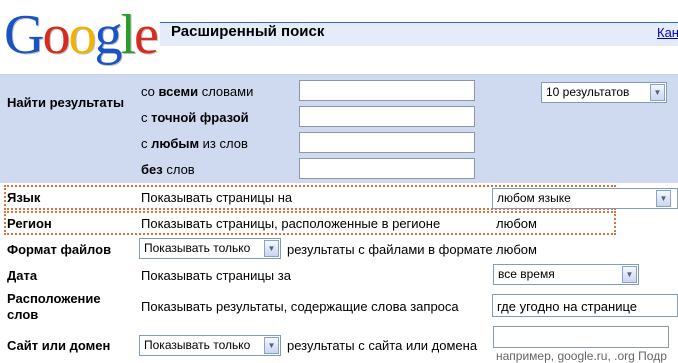 The width and height of the screenshot is (678, 363). What do you see at coordinates (59, 345) in the screenshot?
I see `site-domain-label: Сайт или домен` at bounding box center [59, 345].